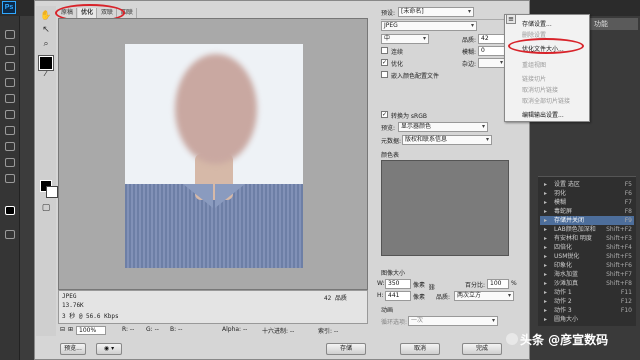 The height and width of the screenshot is (360, 640). I want to click on move-tool-icon, so click(10, 34).